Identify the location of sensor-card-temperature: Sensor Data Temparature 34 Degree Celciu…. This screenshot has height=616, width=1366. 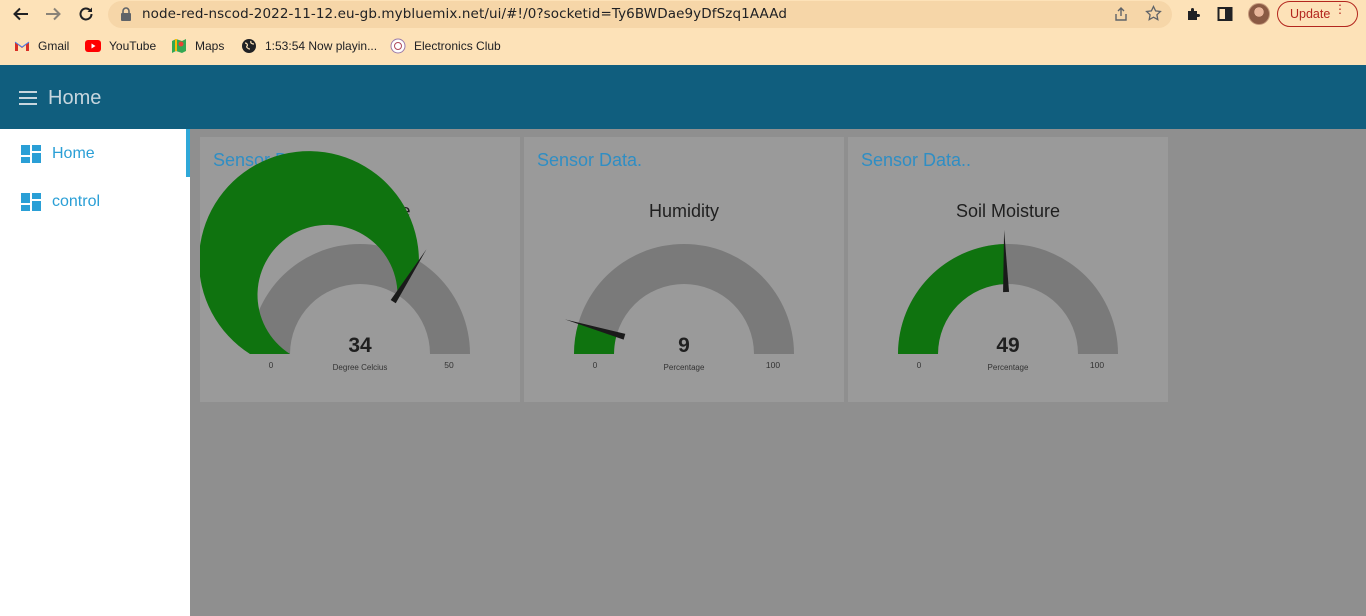
(360, 269).